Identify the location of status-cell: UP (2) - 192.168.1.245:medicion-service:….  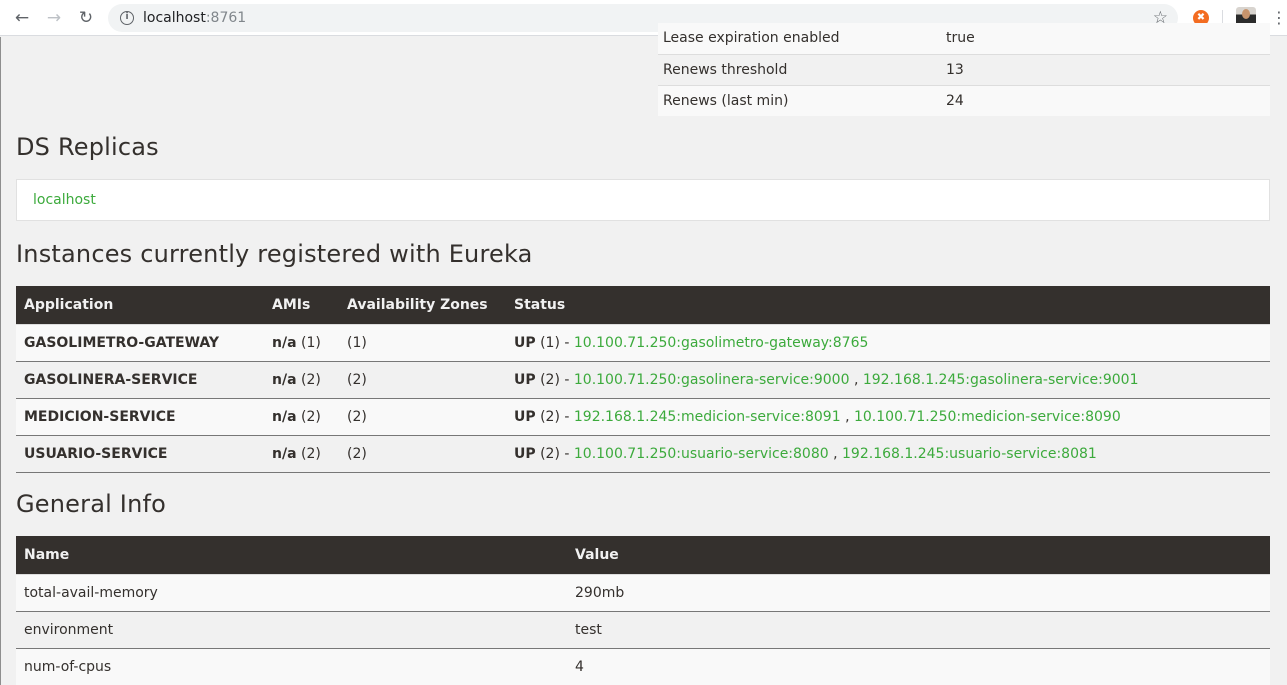
(888, 416).